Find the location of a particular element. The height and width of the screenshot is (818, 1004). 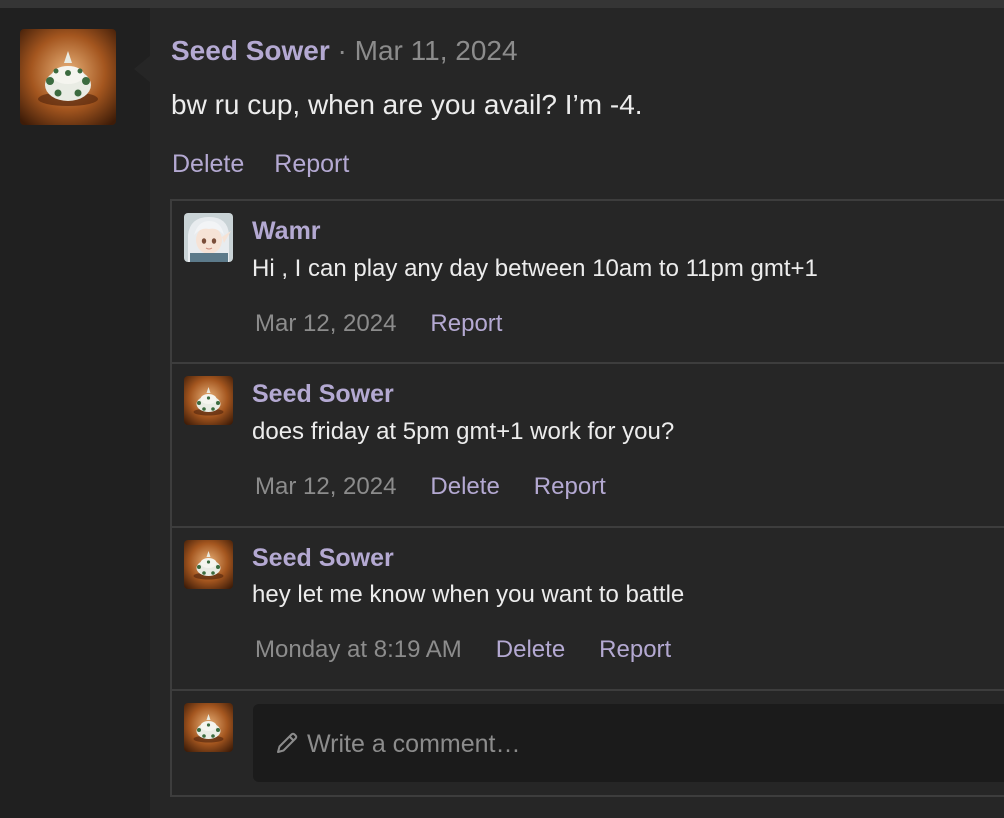

post-header: Seed Sower · Mar 11, 2024 is located at coordinates (344, 51).